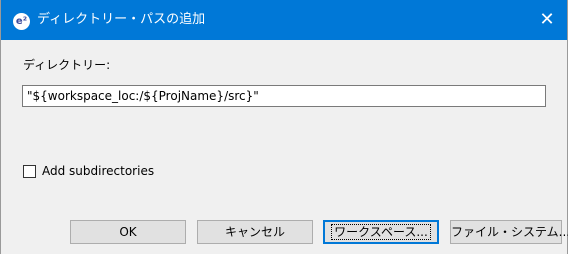  I want to click on eclipse-app-icon: e², so click(21, 21).